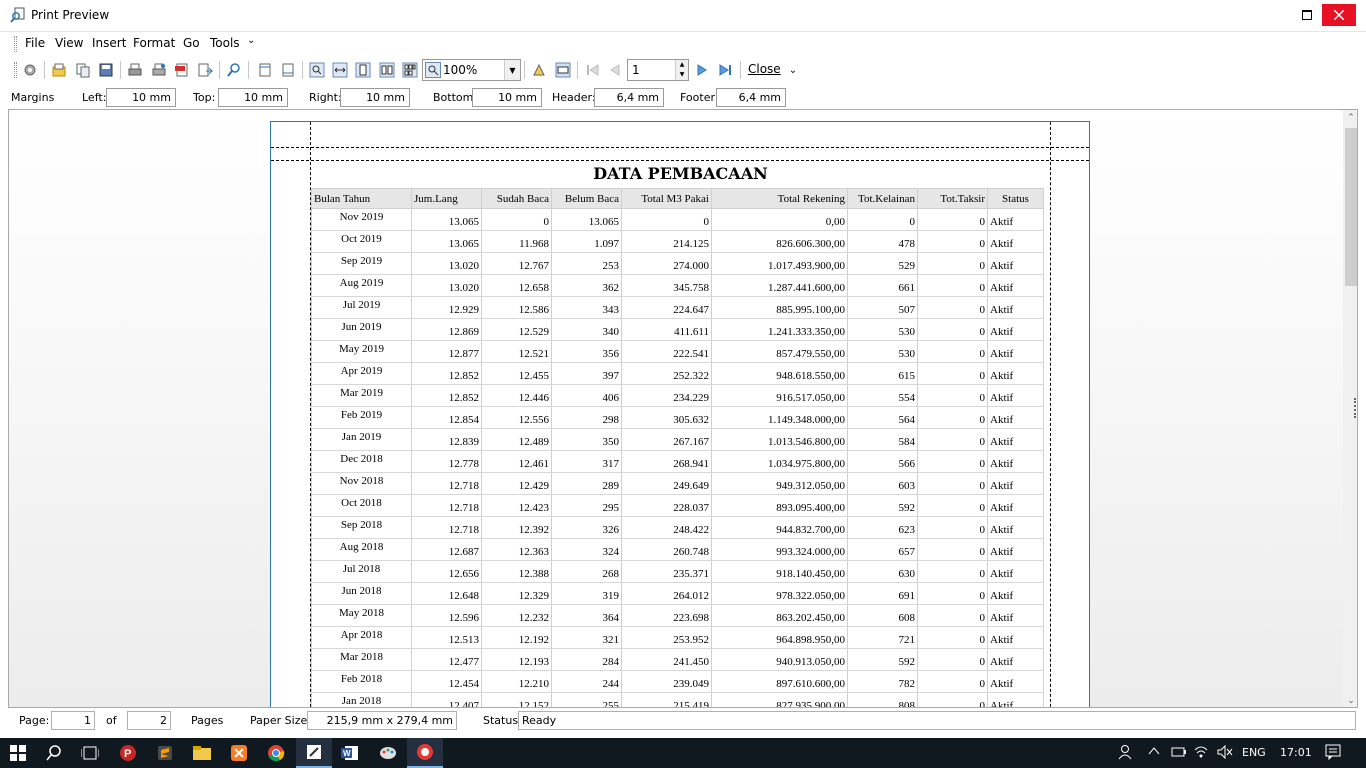  I want to click on table-cell: 1.017.493.900,00, so click(779, 263).